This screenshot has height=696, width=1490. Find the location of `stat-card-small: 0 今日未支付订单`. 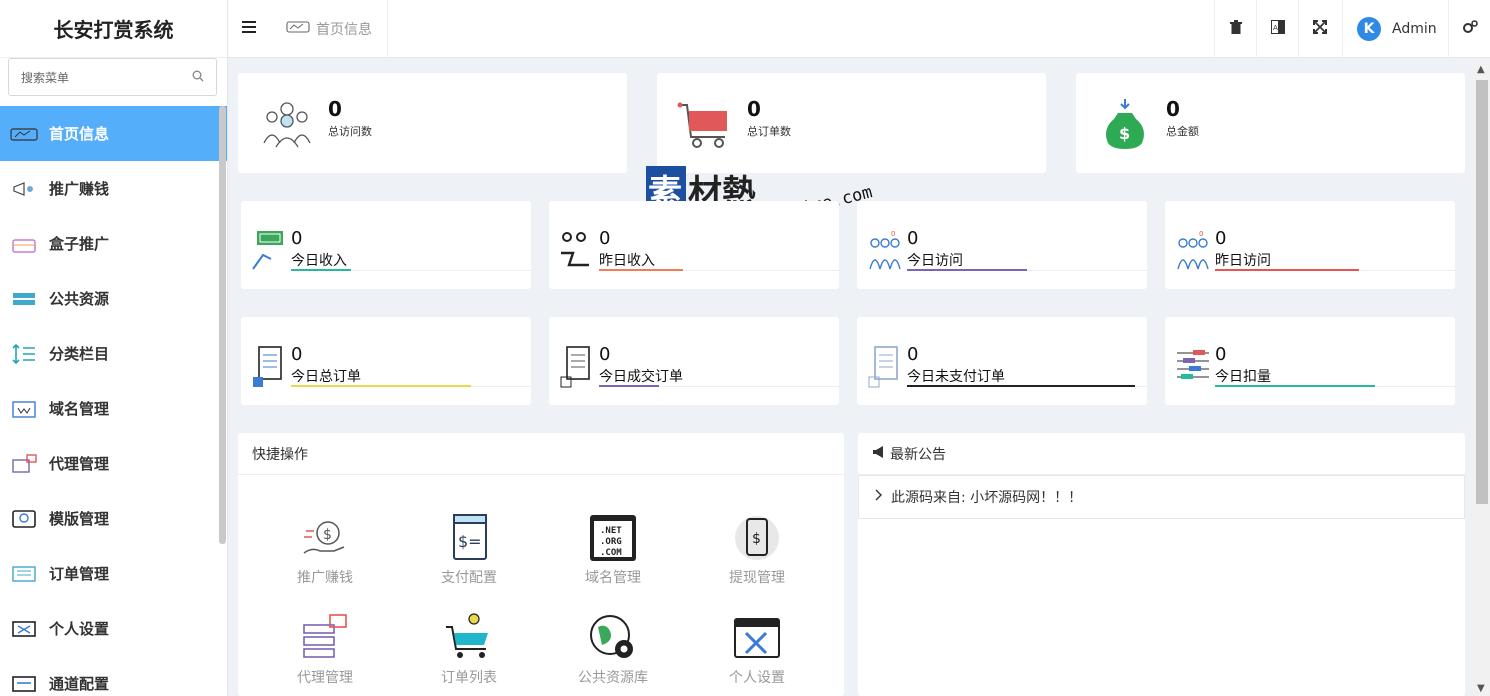

stat-card-small: 0 今日未支付订单 is located at coordinates (1002, 361).